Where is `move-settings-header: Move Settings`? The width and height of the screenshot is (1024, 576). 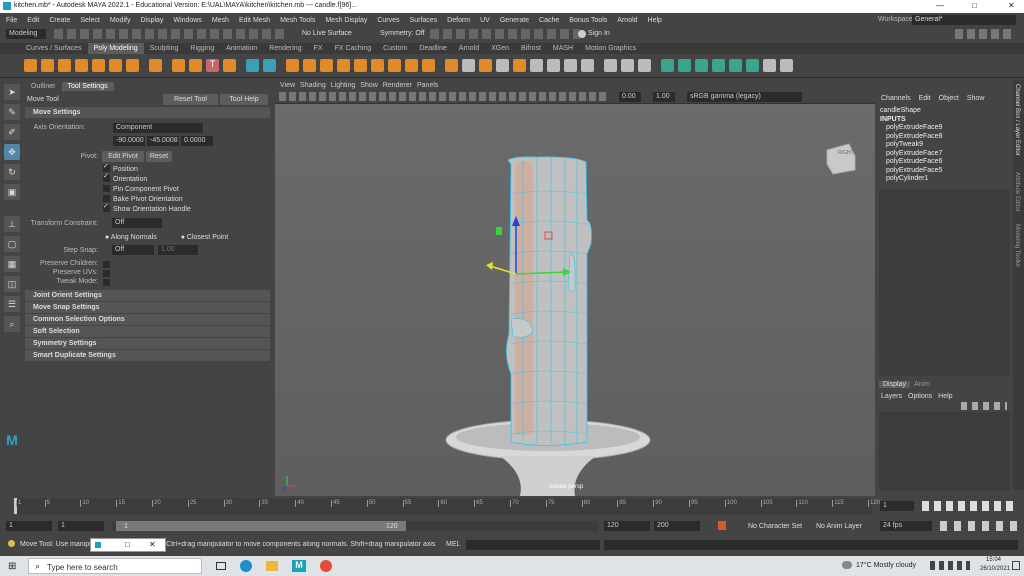
move-settings-header: Move Settings is located at coordinates (147, 112).